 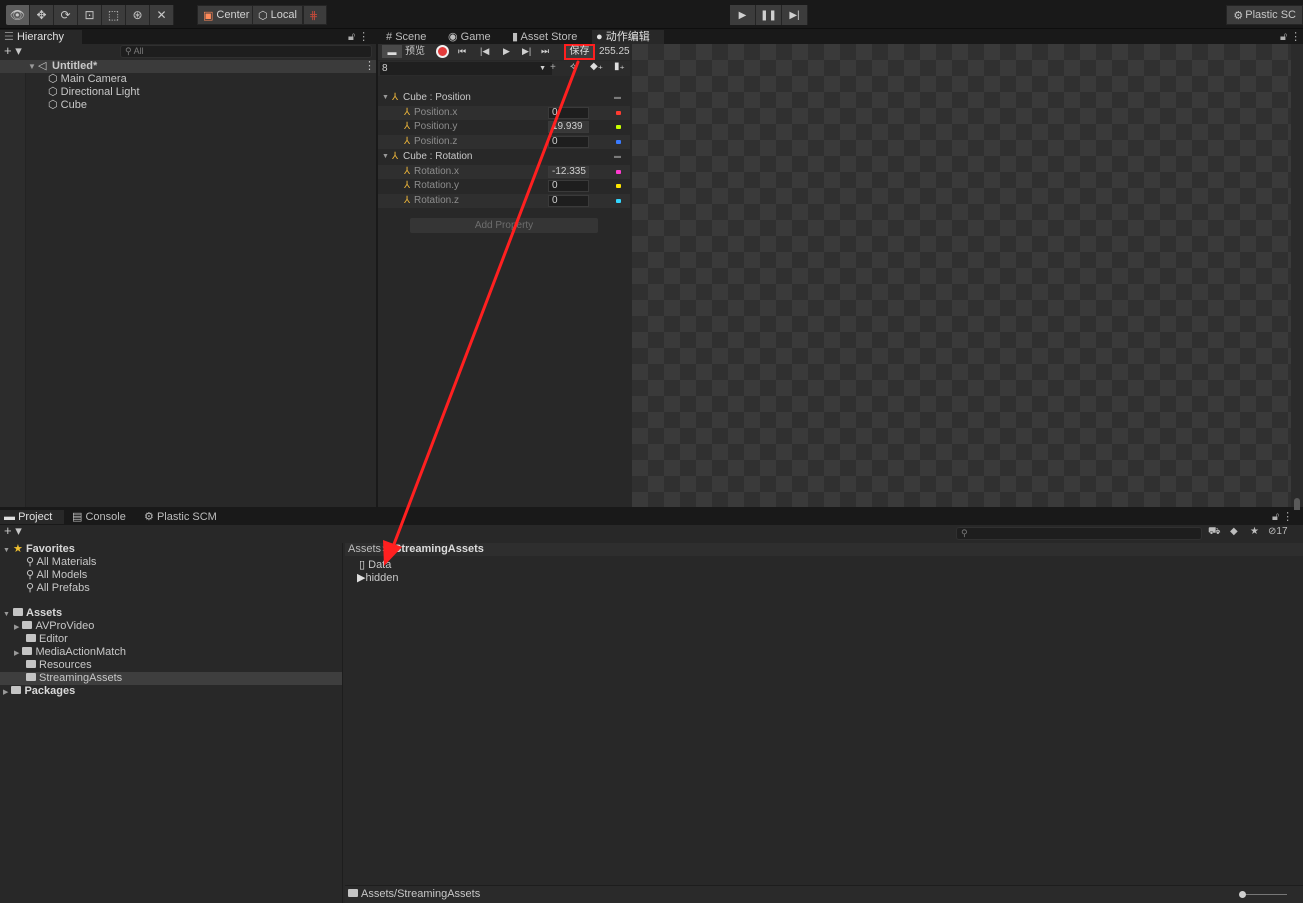 I want to click on property-row: ⅄ Rotation.x -12.335, so click(x=504, y=172).